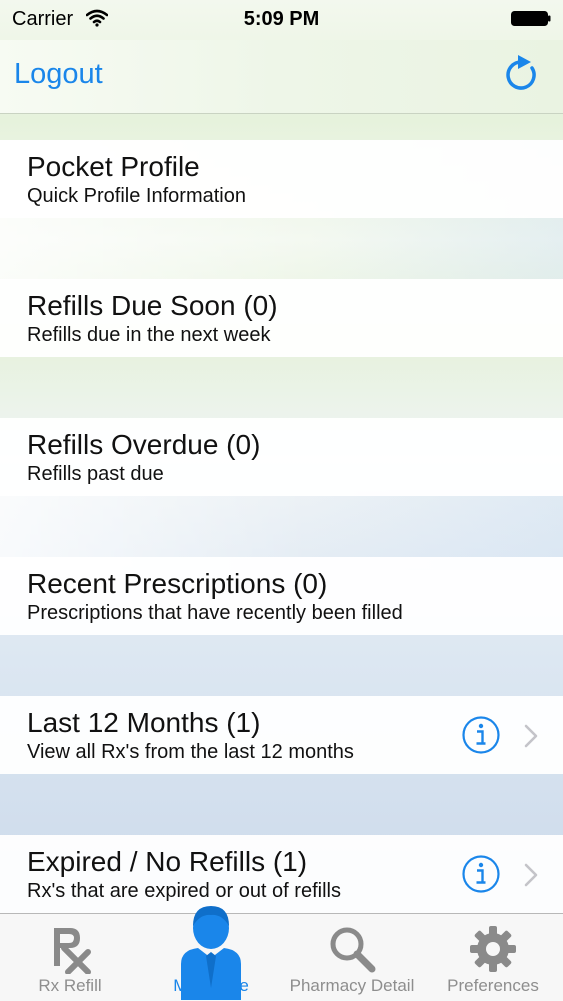 This screenshot has width=563, height=1001. What do you see at coordinates (281, 457) in the screenshot?
I see `list-item-refills-overdue: Refills Overdue (0) Refills past due` at bounding box center [281, 457].